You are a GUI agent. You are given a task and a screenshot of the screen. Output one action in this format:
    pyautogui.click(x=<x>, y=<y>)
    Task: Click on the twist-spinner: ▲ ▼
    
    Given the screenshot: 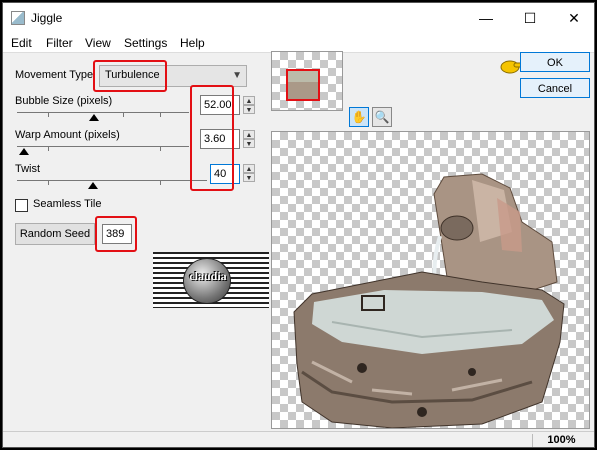 What is the action you would take?
    pyautogui.click(x=249, y=173)
    